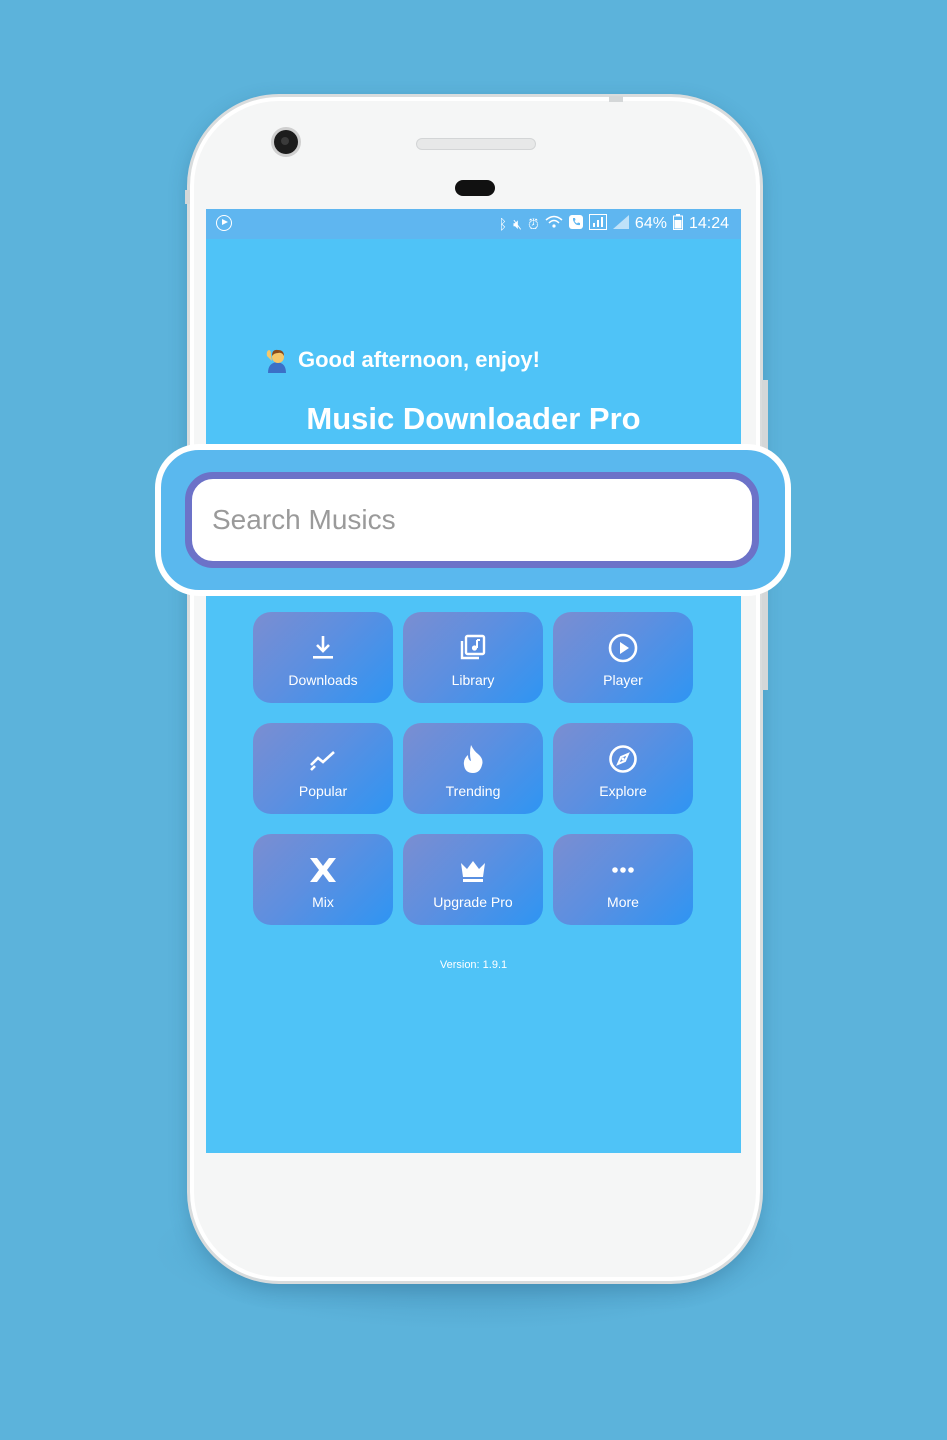  Describe the element at coordinates (623, 869) in the screenshot. I see `more-icon` at that location.